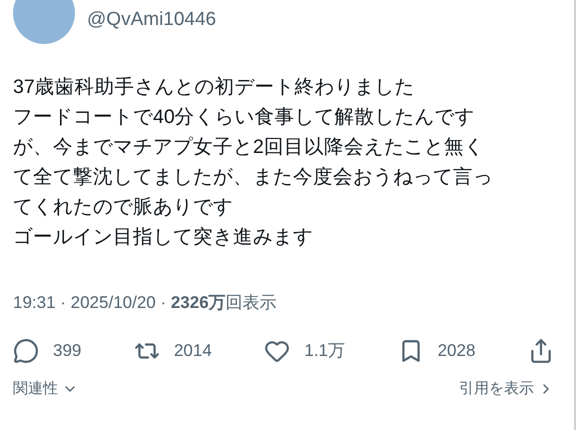 The height and width of the screenshot is (430, 576). I want to click on user-handle: @QvAmi10446, so click(151, 20).